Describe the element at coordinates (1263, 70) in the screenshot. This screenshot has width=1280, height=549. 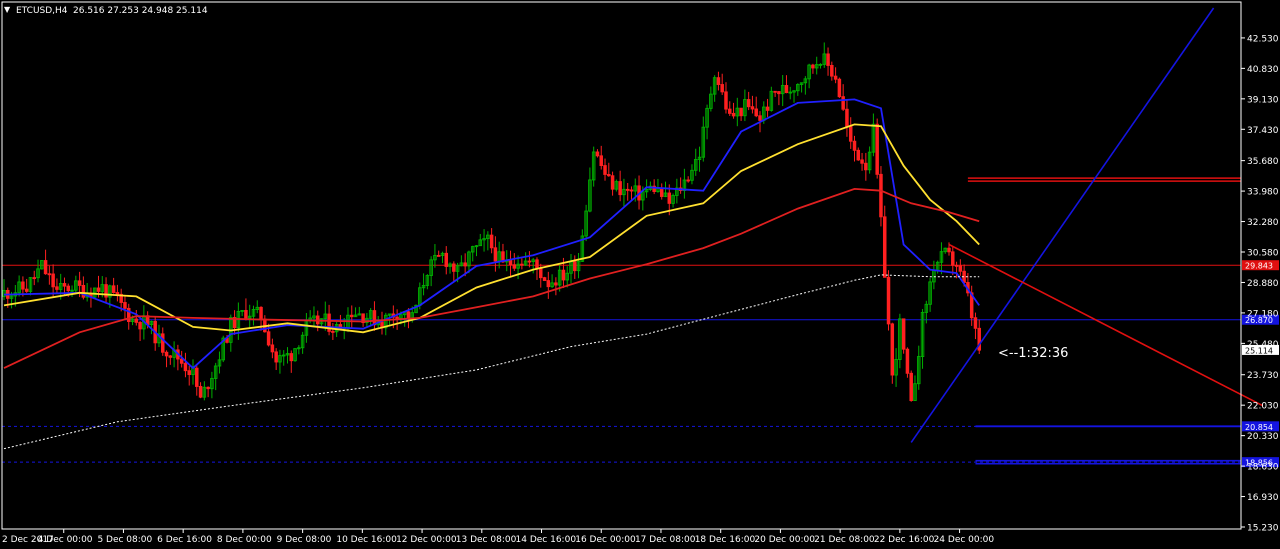
I see `y-tick-label: 40.830` at that location.